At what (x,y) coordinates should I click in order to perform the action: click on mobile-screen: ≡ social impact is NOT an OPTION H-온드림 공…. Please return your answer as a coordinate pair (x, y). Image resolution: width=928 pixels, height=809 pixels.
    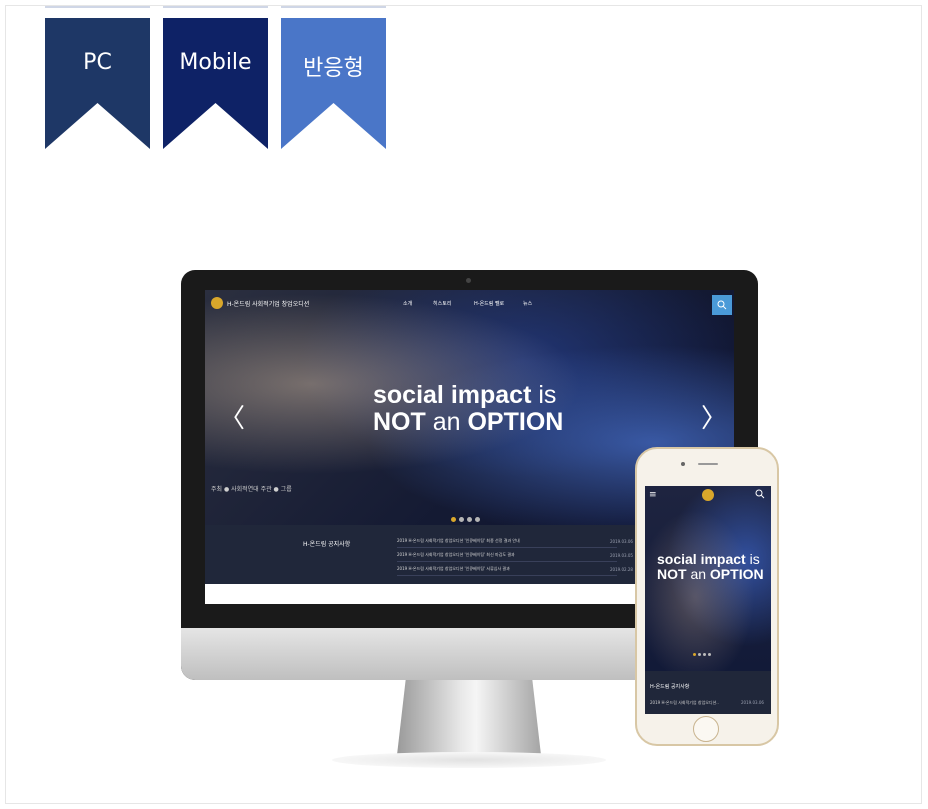
    Looking at the image, I should click on (708, 600).